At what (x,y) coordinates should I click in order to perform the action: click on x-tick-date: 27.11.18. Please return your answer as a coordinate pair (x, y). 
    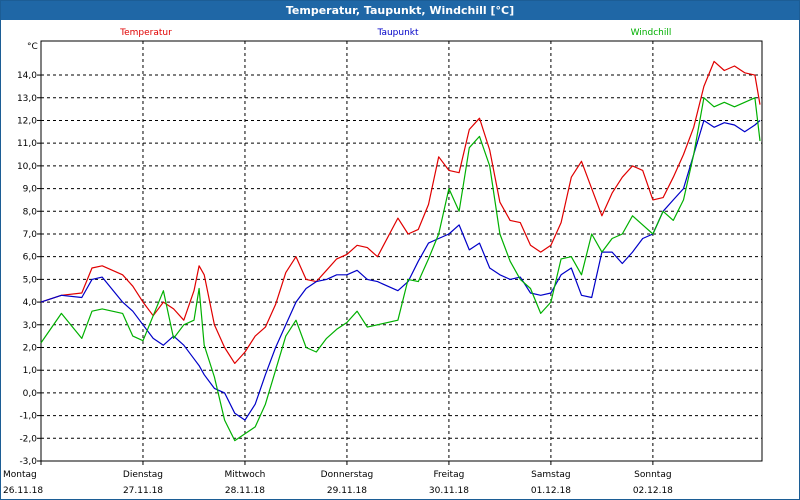
    Looking at the image, I should click on (143, 491).